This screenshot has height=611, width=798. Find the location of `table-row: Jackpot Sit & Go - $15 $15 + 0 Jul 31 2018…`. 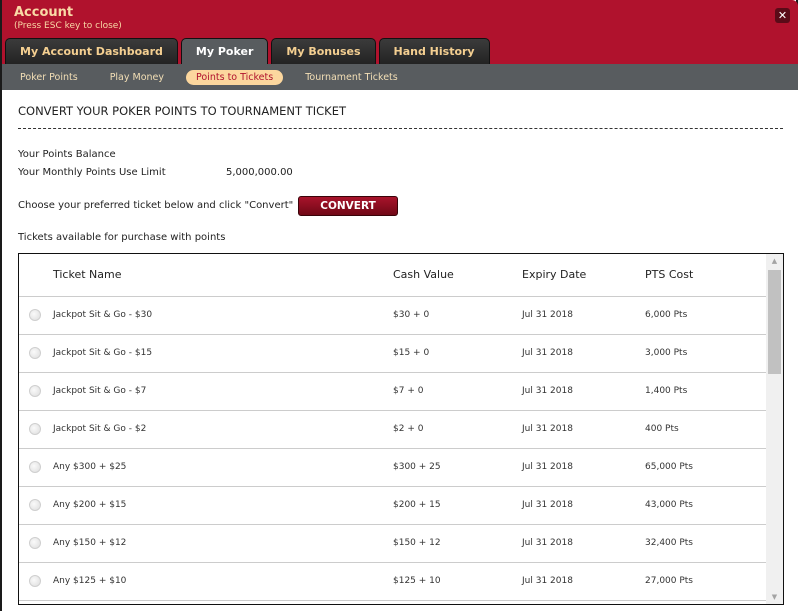

table-row: Jackpot Sit & Go - $15 $15 + 0 Jul 31 2018… is located at coordinates (392, 353).